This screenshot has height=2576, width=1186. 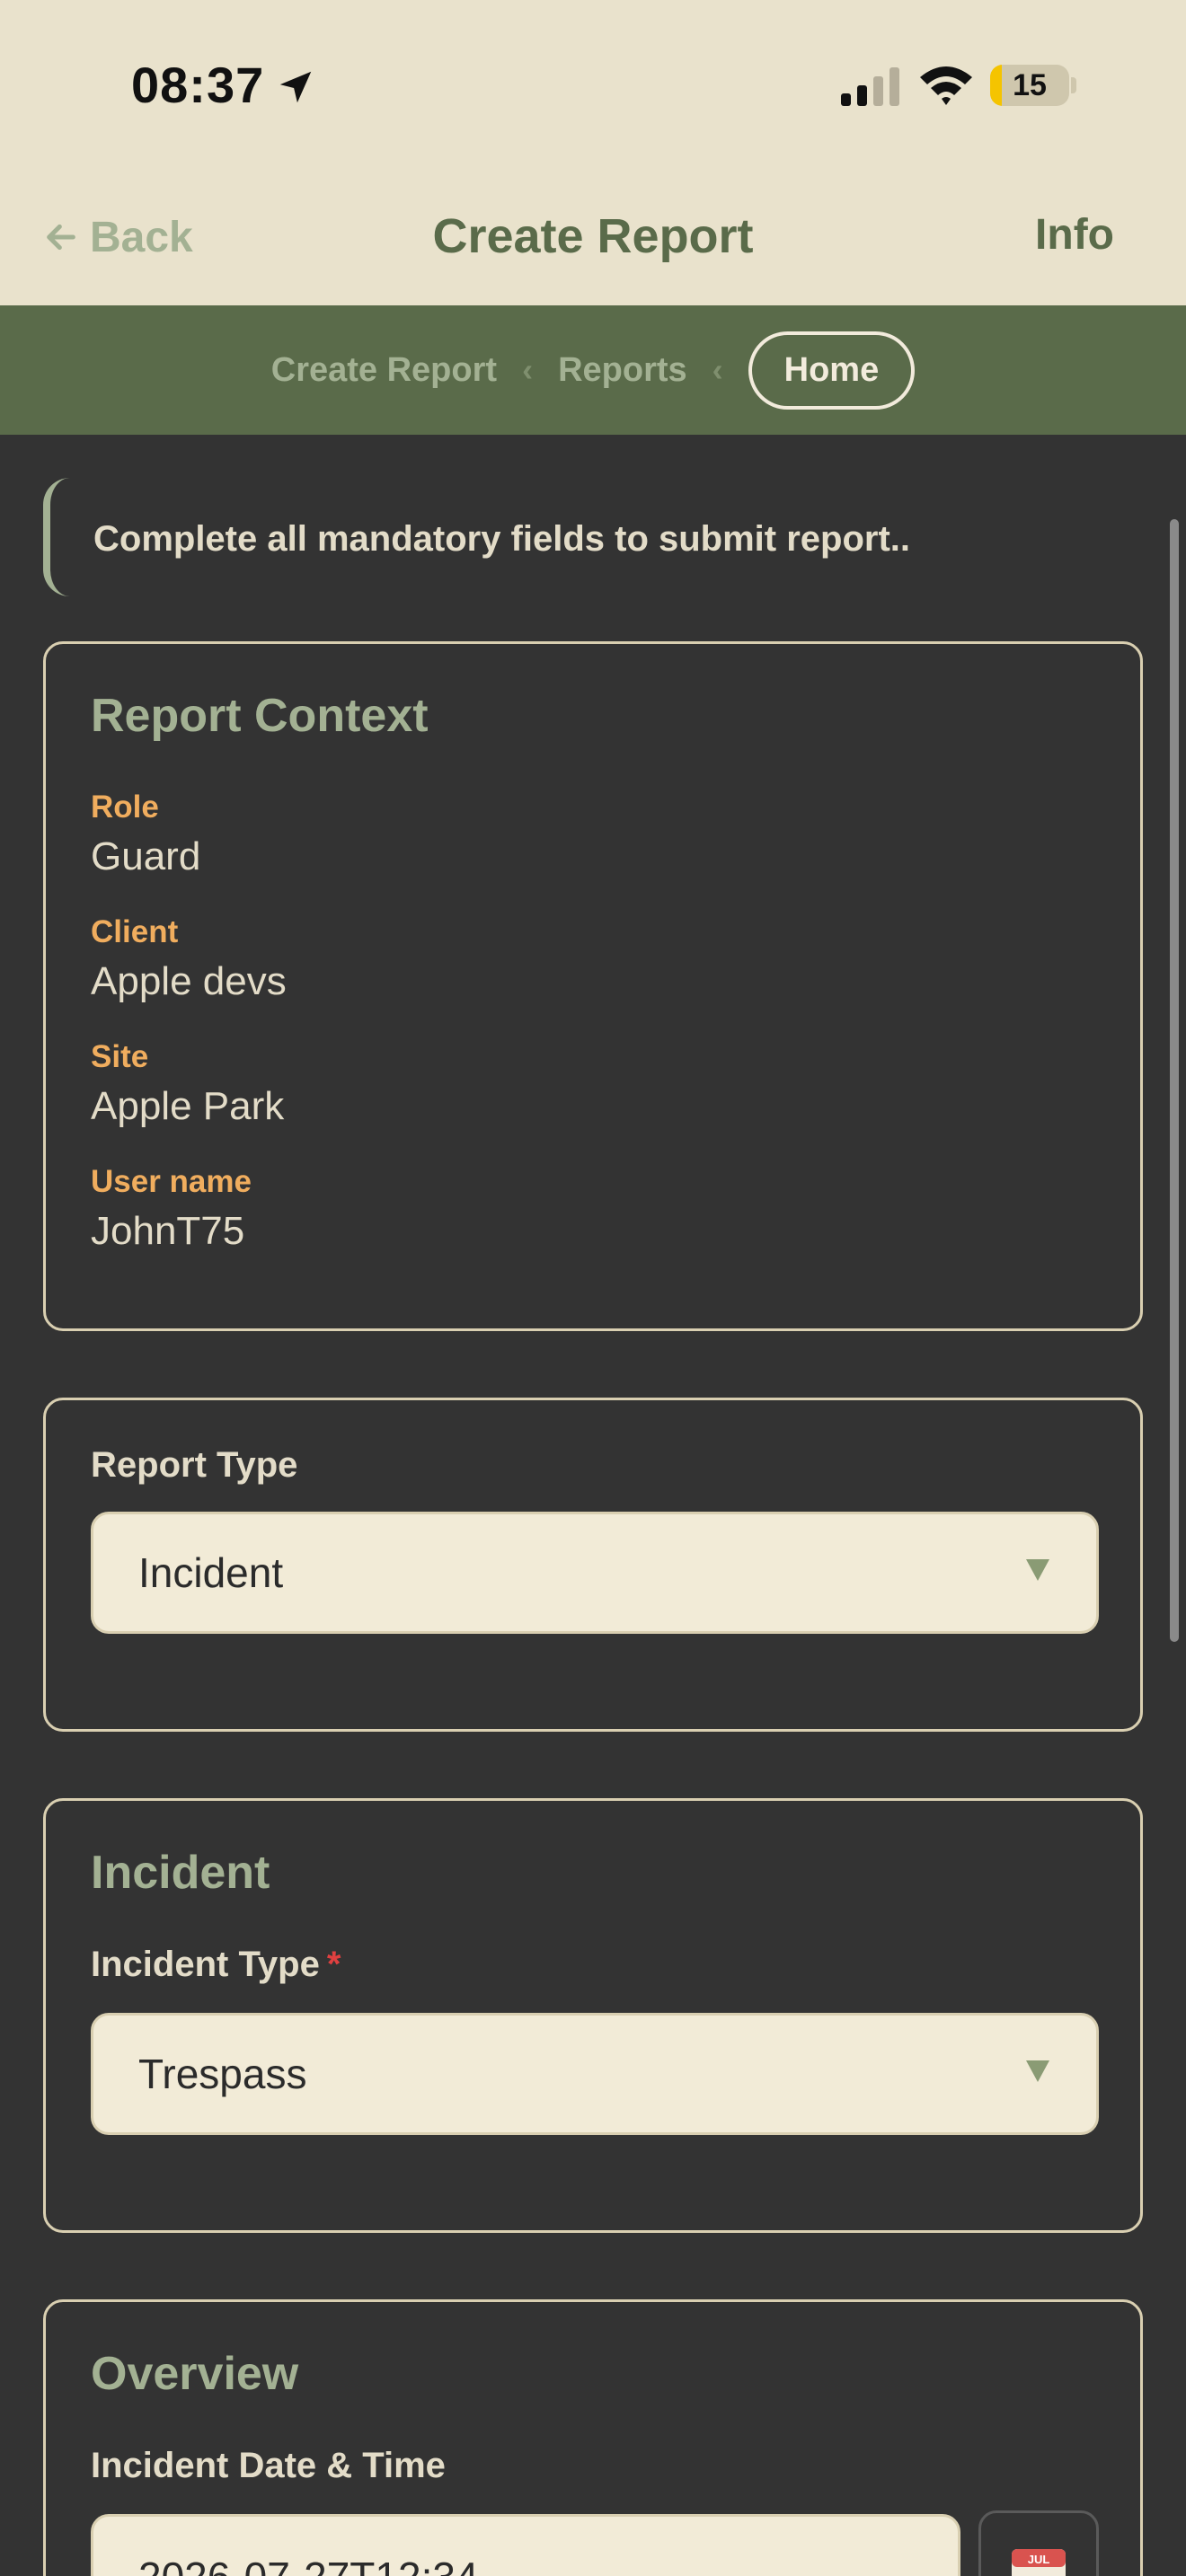 I want to click on calendar-month-text: JUL, so click(x=1039, y=2559).